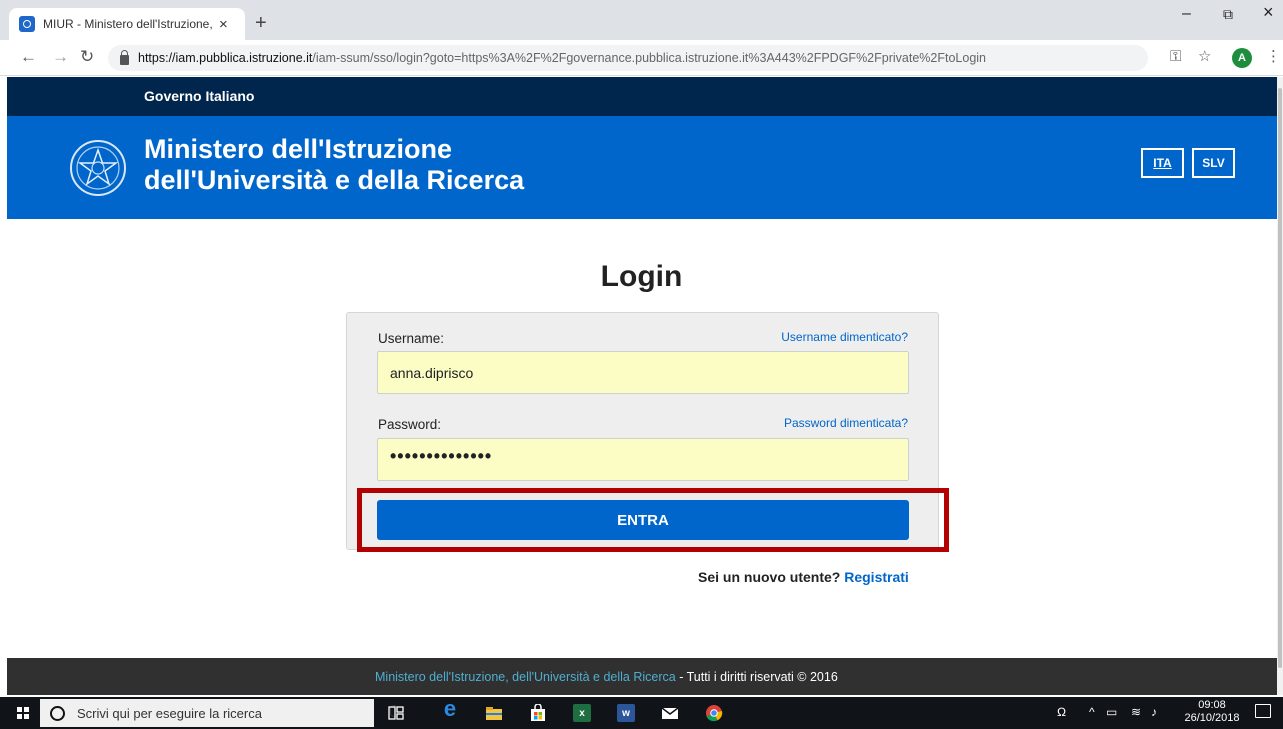 This screenshot has height=729, width=1283. Describe the element at coordinates (1061, 712) in the screenshot. I see `people-icon: Ω` at that location.